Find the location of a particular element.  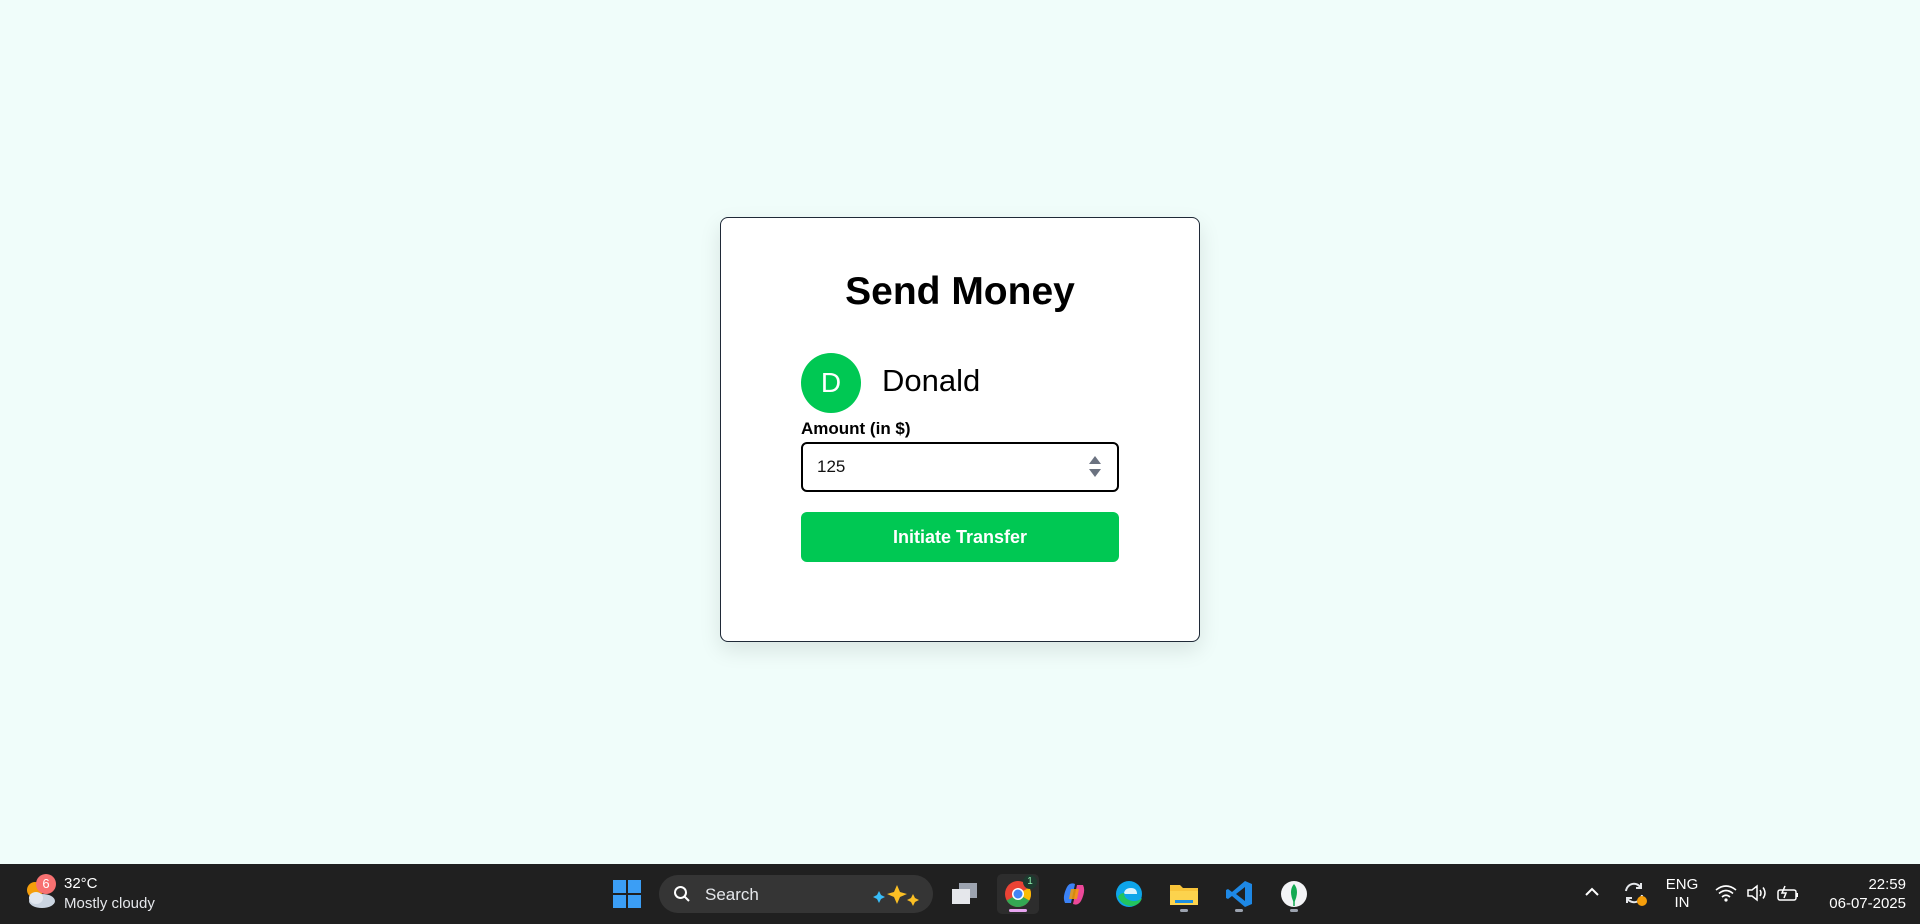

start-button is located at coordinates (627, 894).